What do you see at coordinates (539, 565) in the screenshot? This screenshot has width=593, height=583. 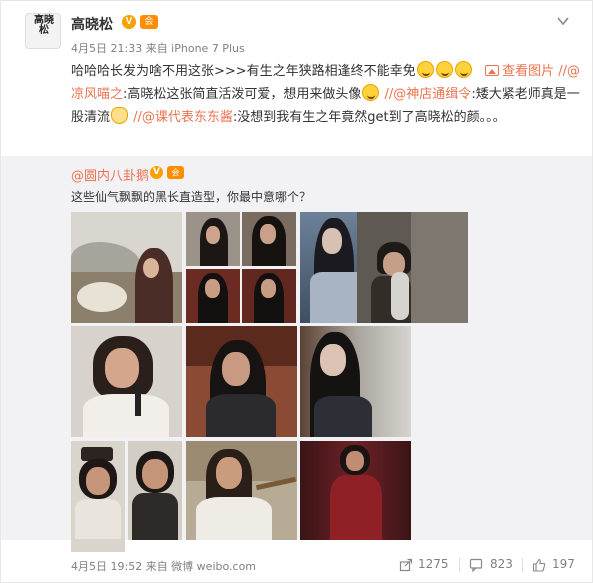 I see `like-icon` at bounding box center [539, 565].